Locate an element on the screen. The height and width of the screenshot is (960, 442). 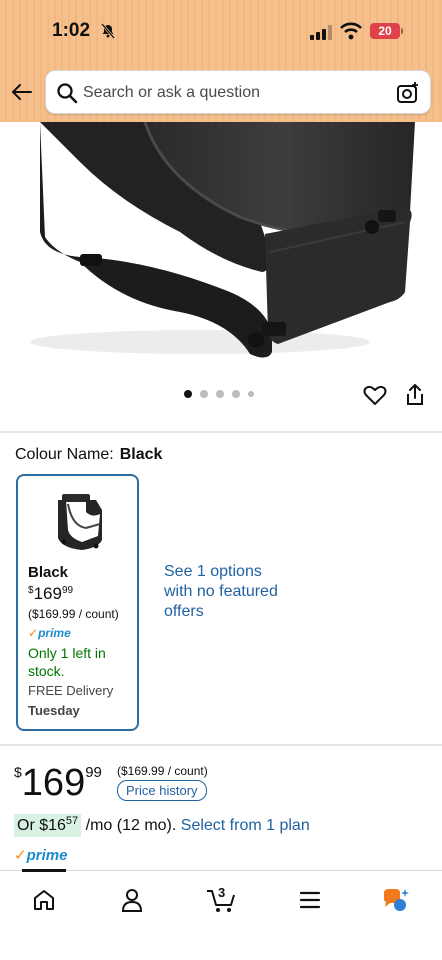
option-stock: Only 1 left in stock. is located at coordinates (67, 662).